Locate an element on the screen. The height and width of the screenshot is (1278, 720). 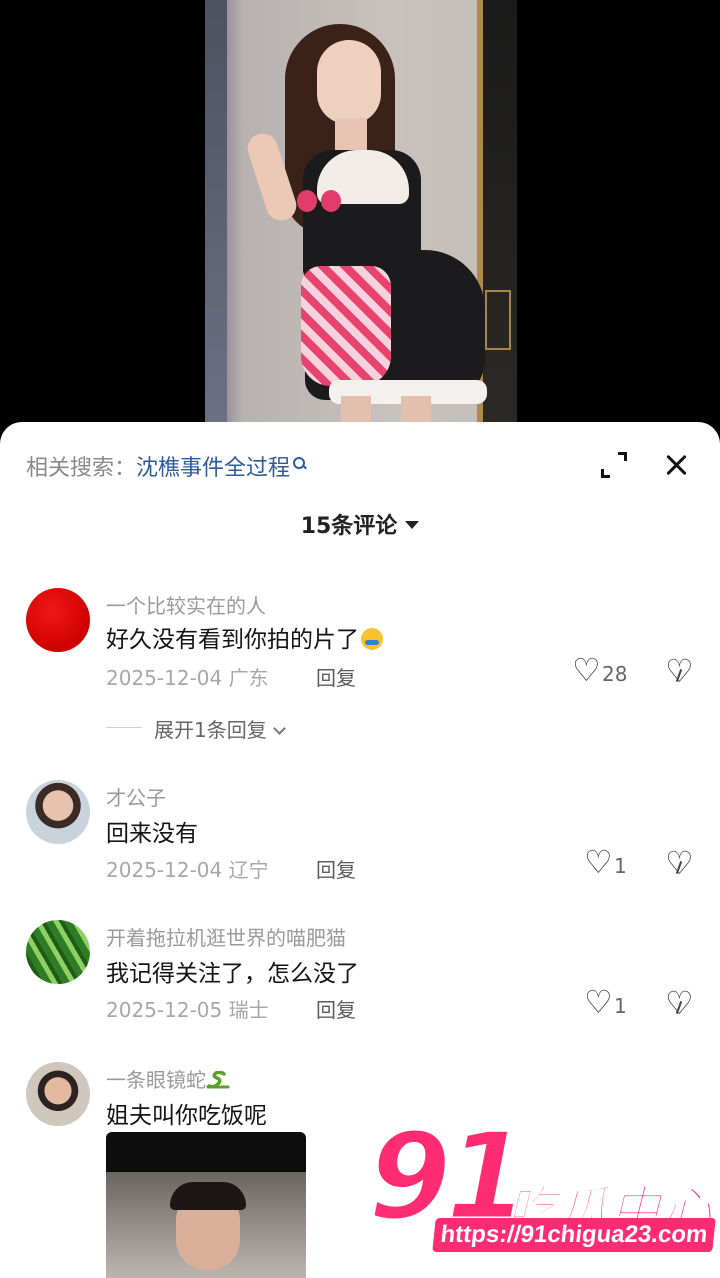
comment-username: 开着拖拉机逛世界的喵肥猫 is located at coordinates (226, 936).